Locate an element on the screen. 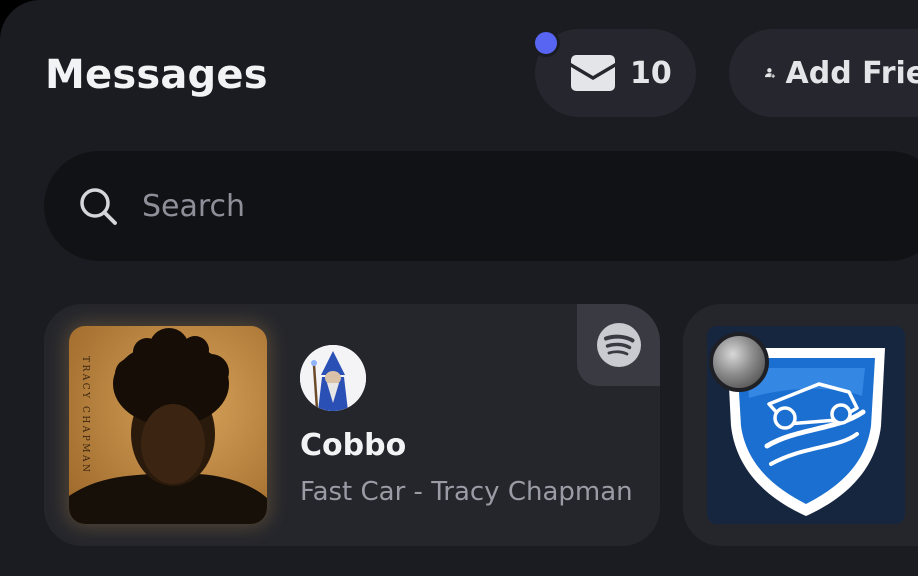 This screenshot has width=918, height=576. album-spine-text: TRACY CHAPMAN is located at coordinates (85, 415).